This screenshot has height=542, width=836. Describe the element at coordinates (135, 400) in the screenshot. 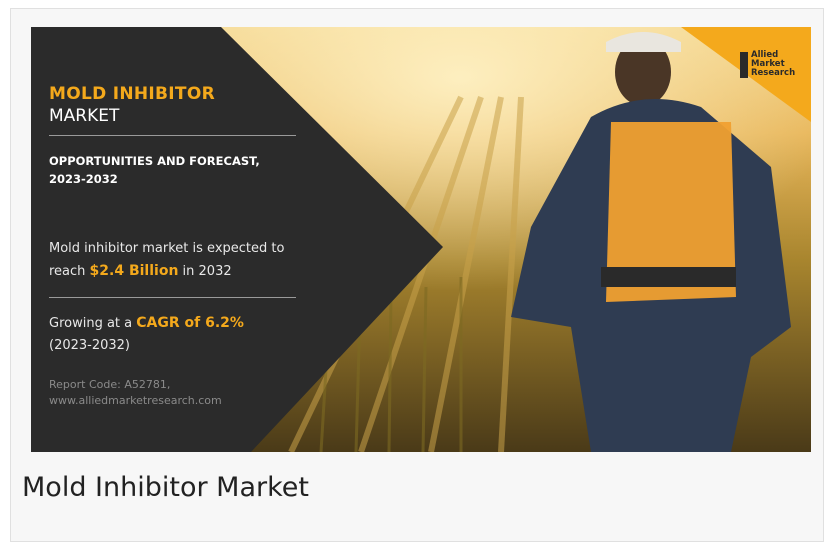

I see `website-text: www.alliedmarketresearch.com` at that location.